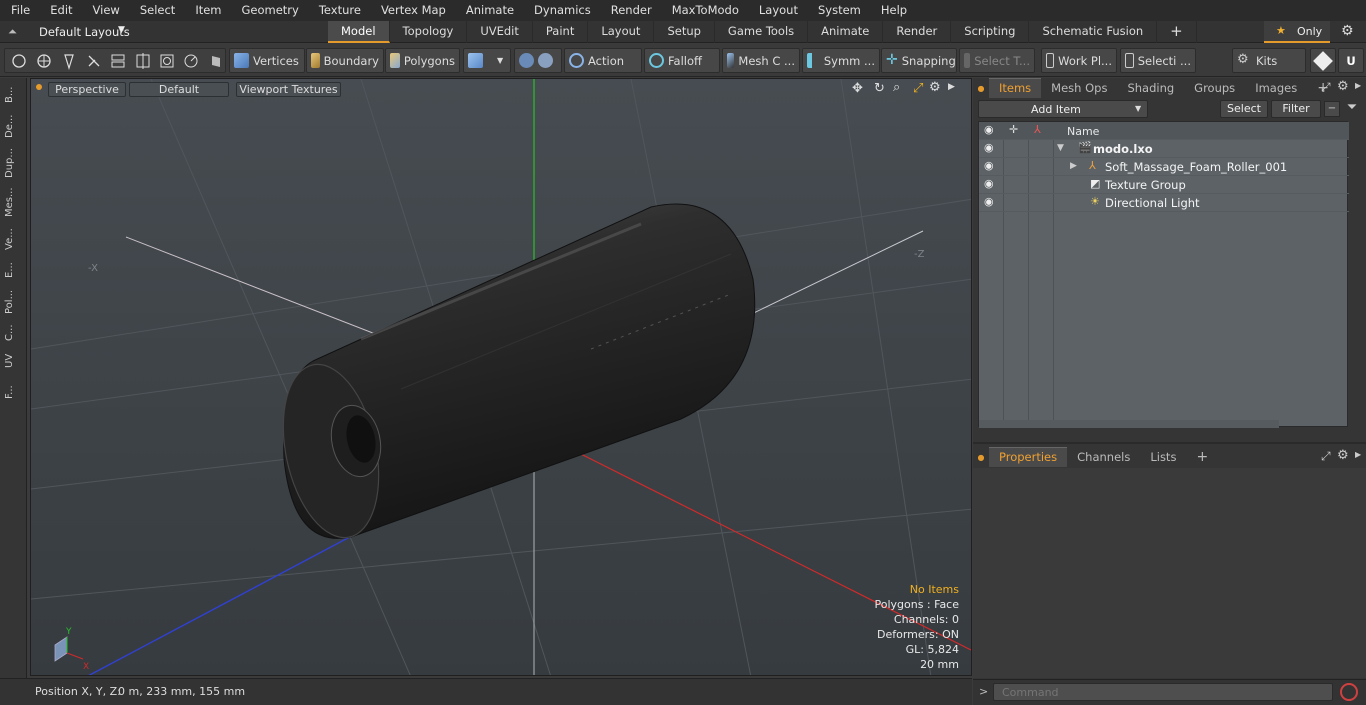 The image size is (1366, 705). I want to click on funnel-icon: ⏷, so click(1352, 109).